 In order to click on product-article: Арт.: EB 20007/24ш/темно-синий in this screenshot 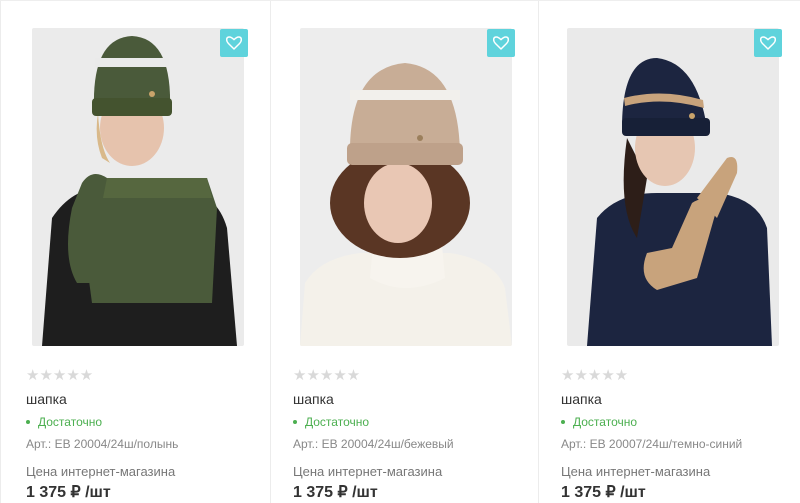, I will do `click(652, 444)`.